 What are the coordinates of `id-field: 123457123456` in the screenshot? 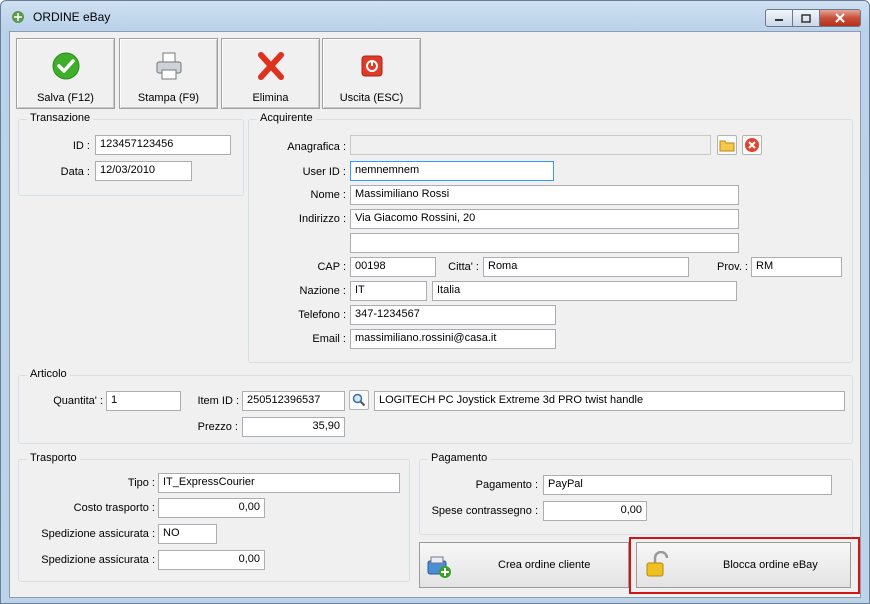 It's located at (163, 145).